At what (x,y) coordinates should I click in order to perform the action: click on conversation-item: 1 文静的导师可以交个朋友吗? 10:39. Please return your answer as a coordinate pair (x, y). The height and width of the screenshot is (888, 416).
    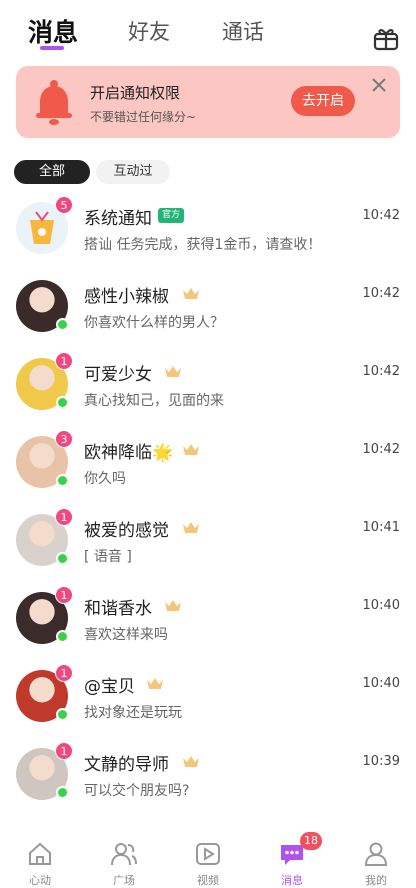
    Looking at the image, I should click on (208, 783).